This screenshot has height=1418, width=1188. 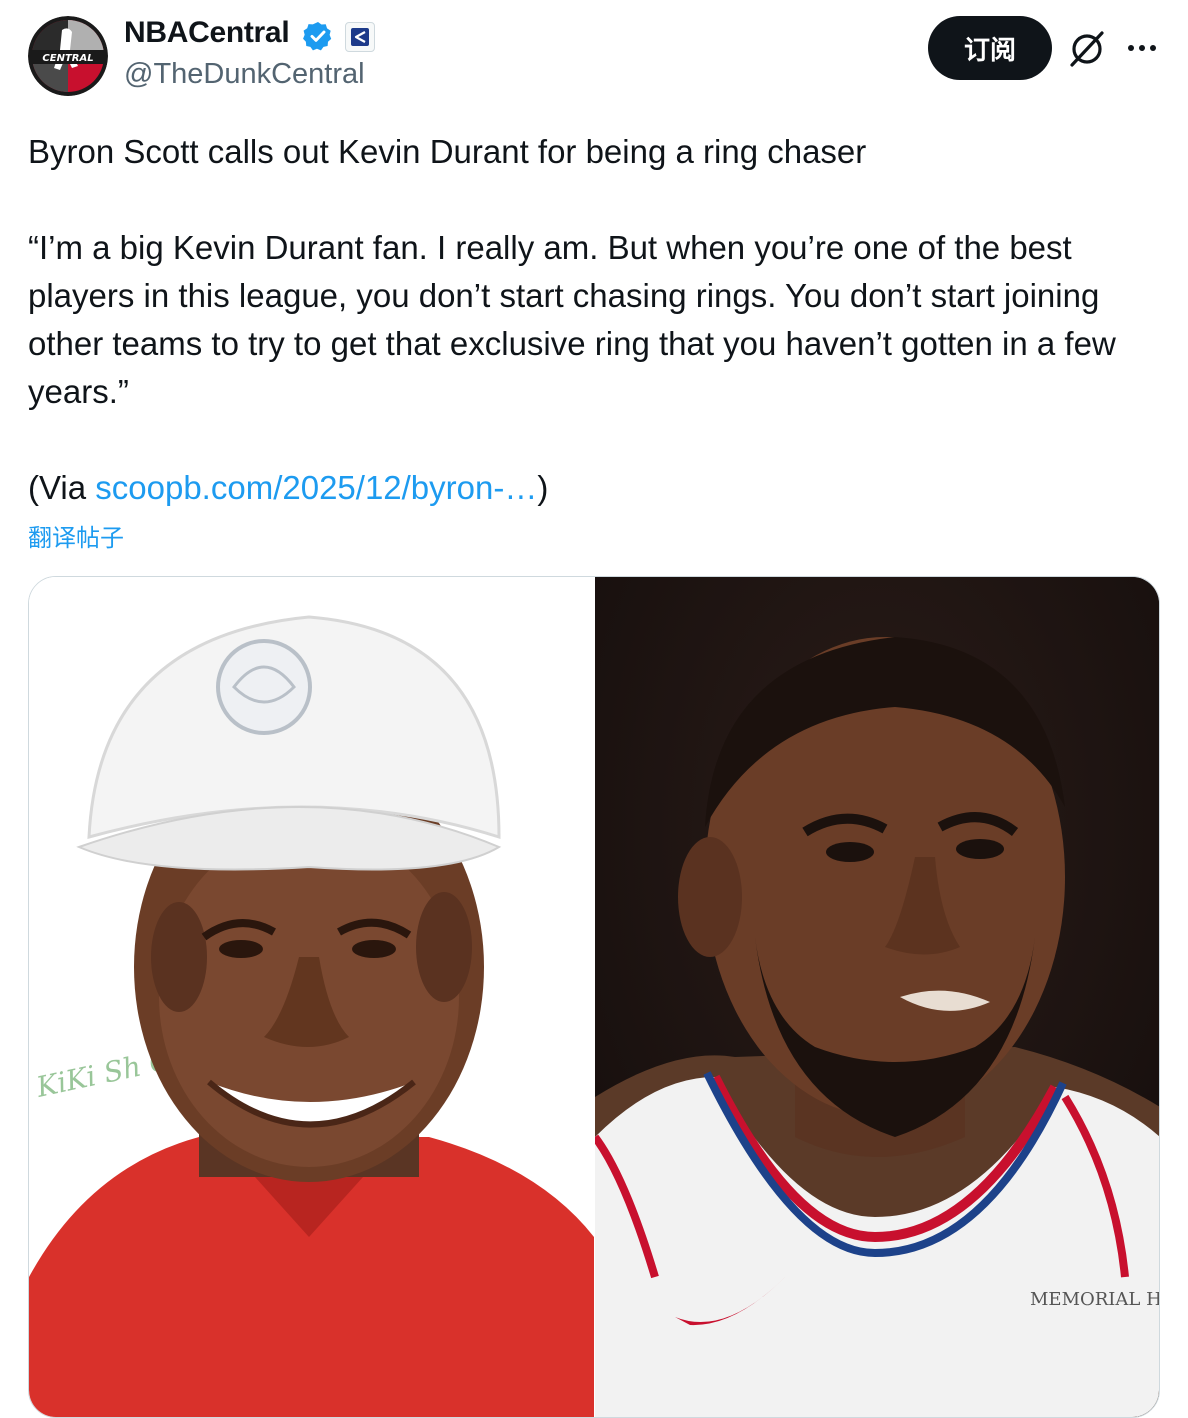 I want to click on affiliate-badge-icon, so click(x=360, y=37).